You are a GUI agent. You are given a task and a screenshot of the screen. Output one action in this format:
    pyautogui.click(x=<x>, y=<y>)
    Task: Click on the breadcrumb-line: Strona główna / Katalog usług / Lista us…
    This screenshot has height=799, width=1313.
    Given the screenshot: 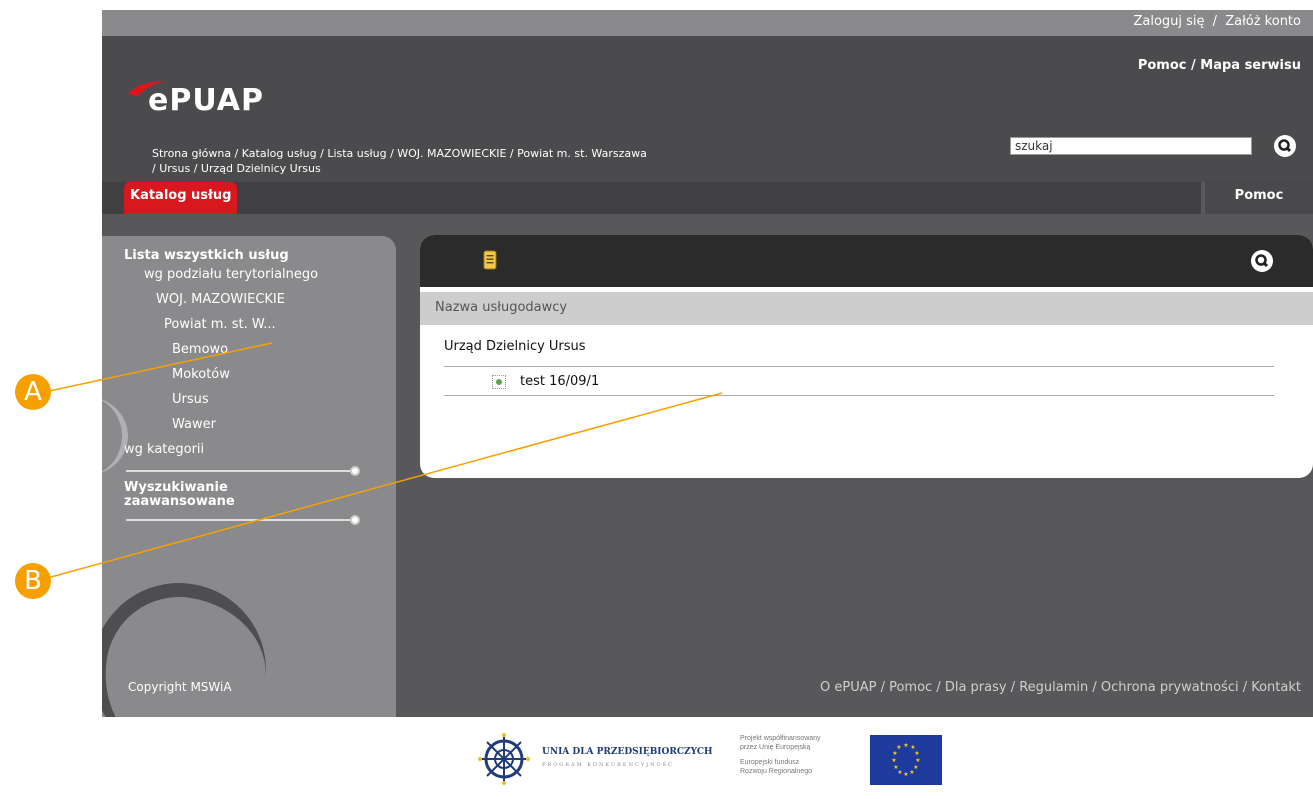 What is the action you would take?
    pyautogui.click(x=502, y=153)
    